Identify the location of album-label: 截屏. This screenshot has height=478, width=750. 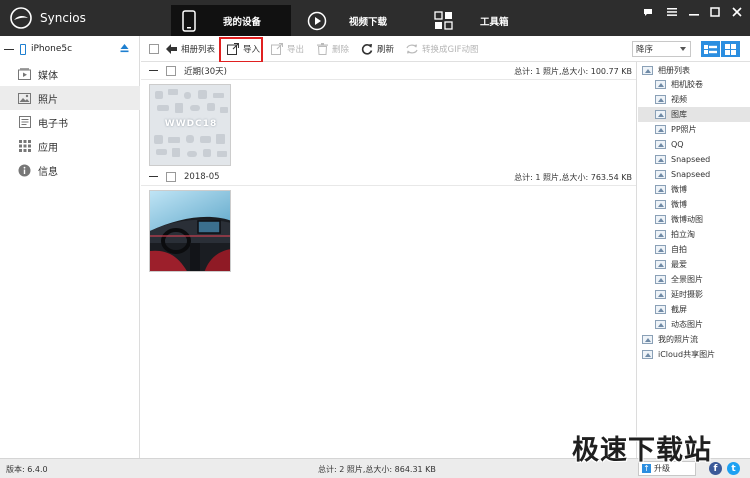
(679, 309).